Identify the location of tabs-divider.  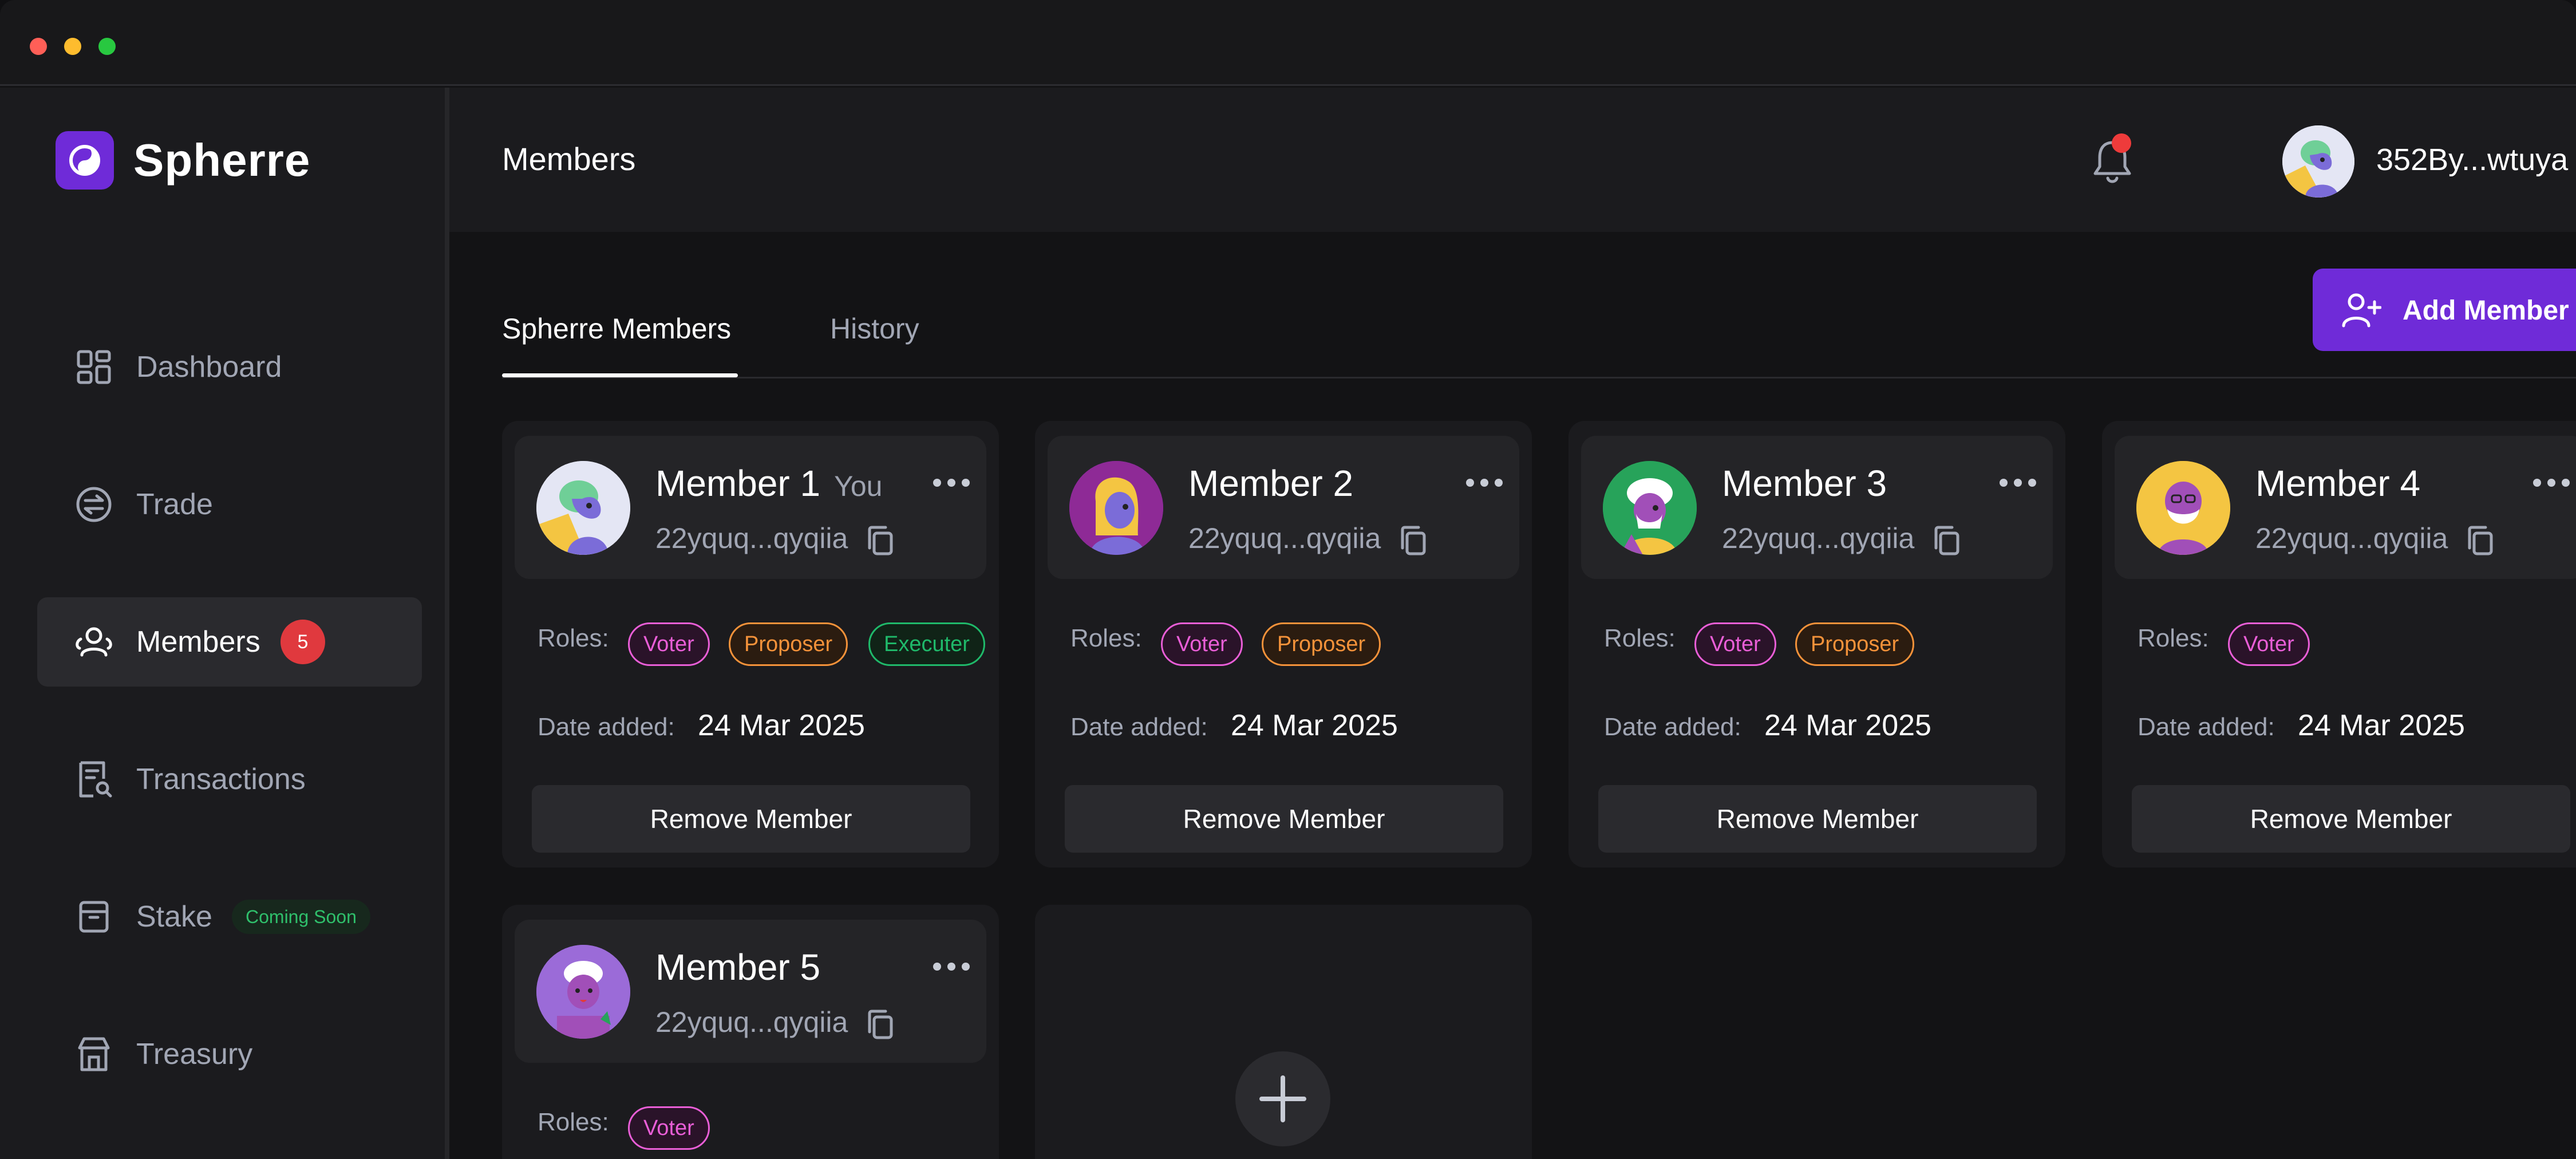
(1539, 378).